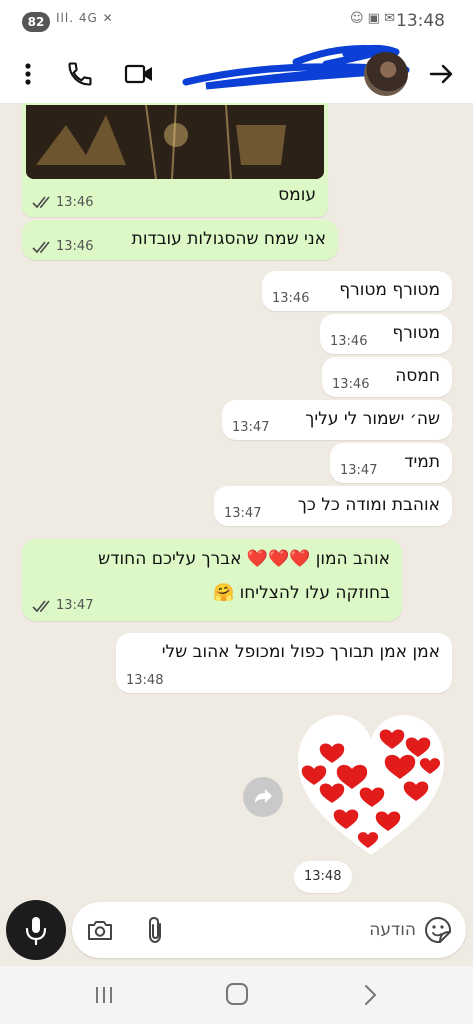 The height and width of the screenshot is (1024, 473). What do you see at coordinates (371, 784) in the screenshot?
I see `heart-sticker` at bounding box center [371, 784].